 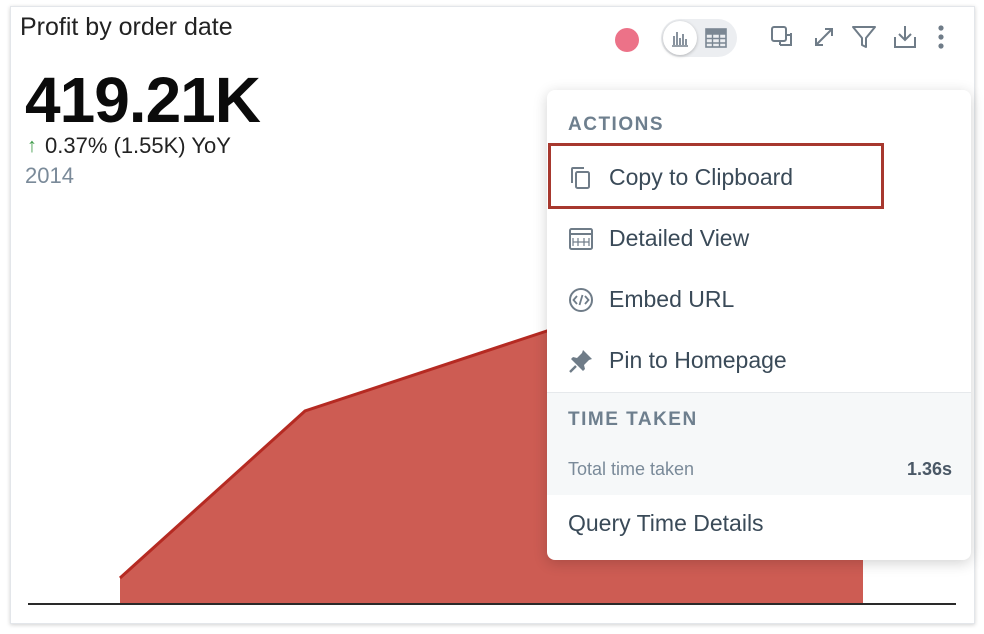 I want to click on view-toggle, so click(x=699, y=38).